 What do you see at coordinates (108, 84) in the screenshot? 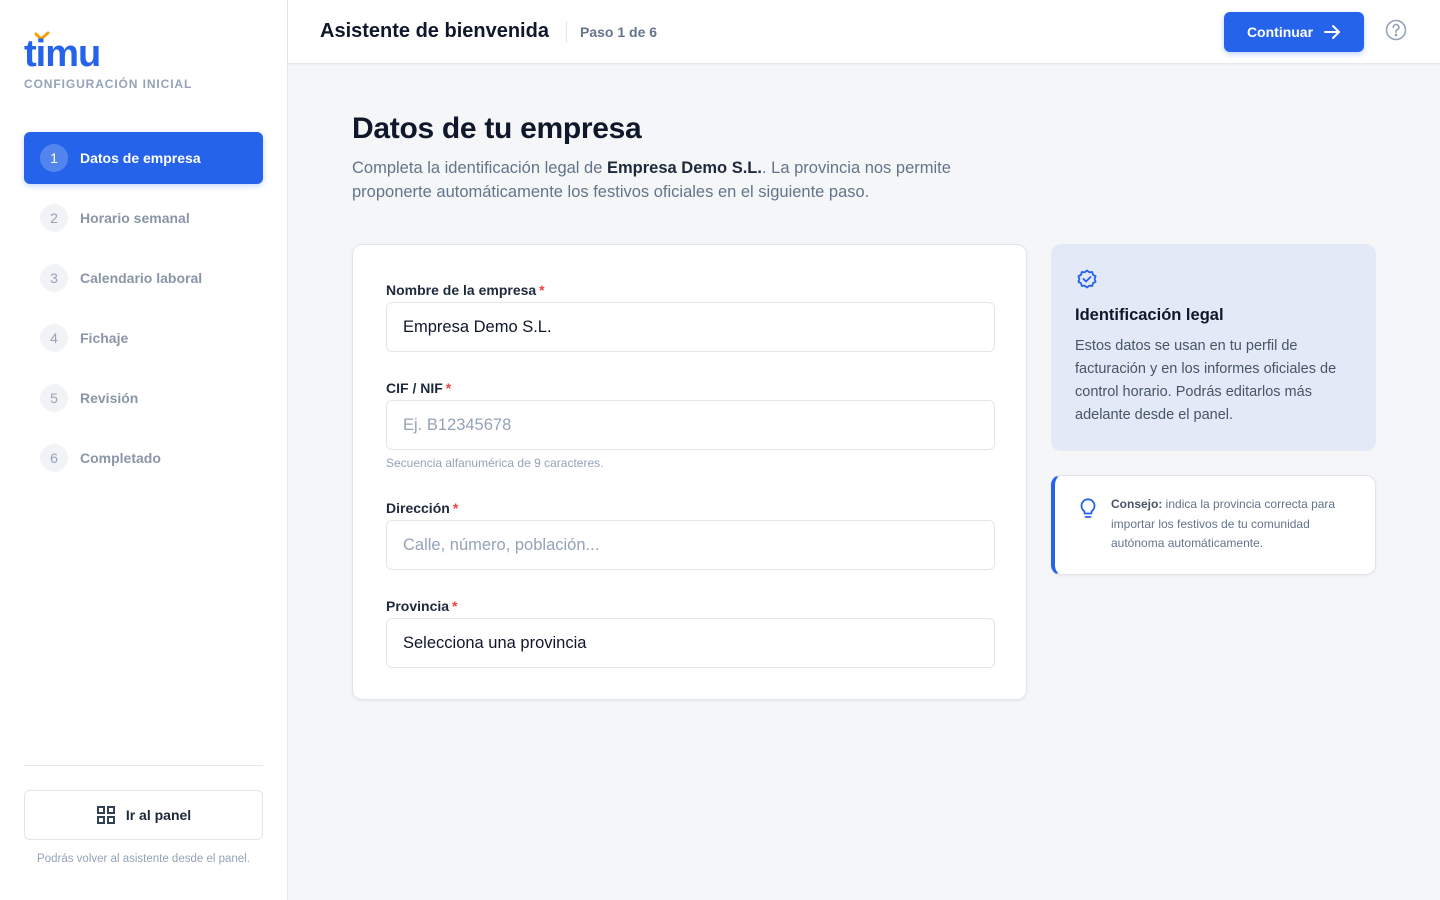
I see `brand-subtitle: CONFIGURACIÓN INICIAL` at bounding box center [108, 84].